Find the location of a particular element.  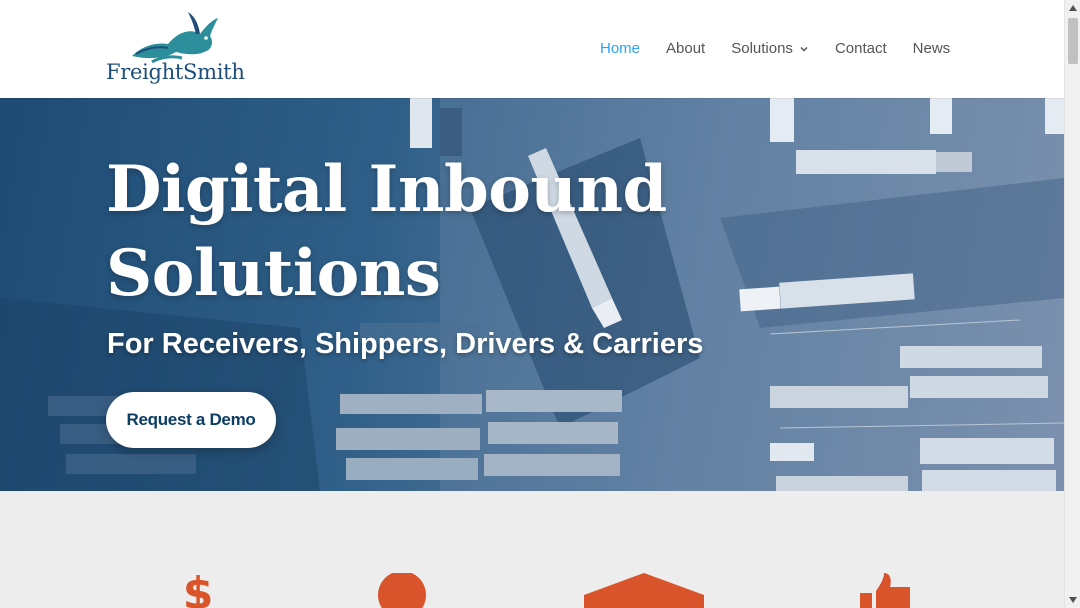

logo-text: FreightSmith is located at coordinates (175, 72).